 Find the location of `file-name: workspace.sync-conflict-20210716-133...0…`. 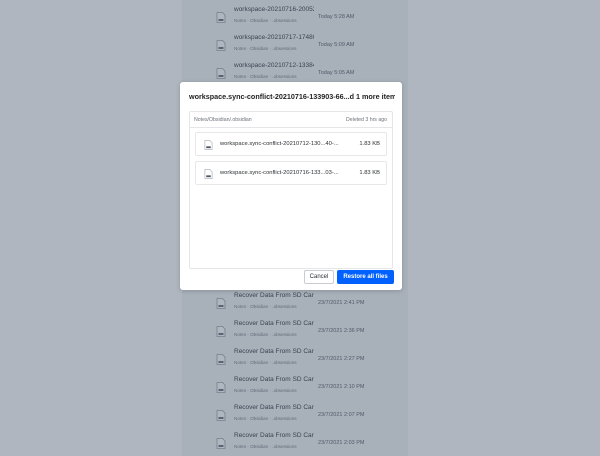

file-name: workspace.sync-conflict-20210716-133...0… is located at coordinates (279, 173).